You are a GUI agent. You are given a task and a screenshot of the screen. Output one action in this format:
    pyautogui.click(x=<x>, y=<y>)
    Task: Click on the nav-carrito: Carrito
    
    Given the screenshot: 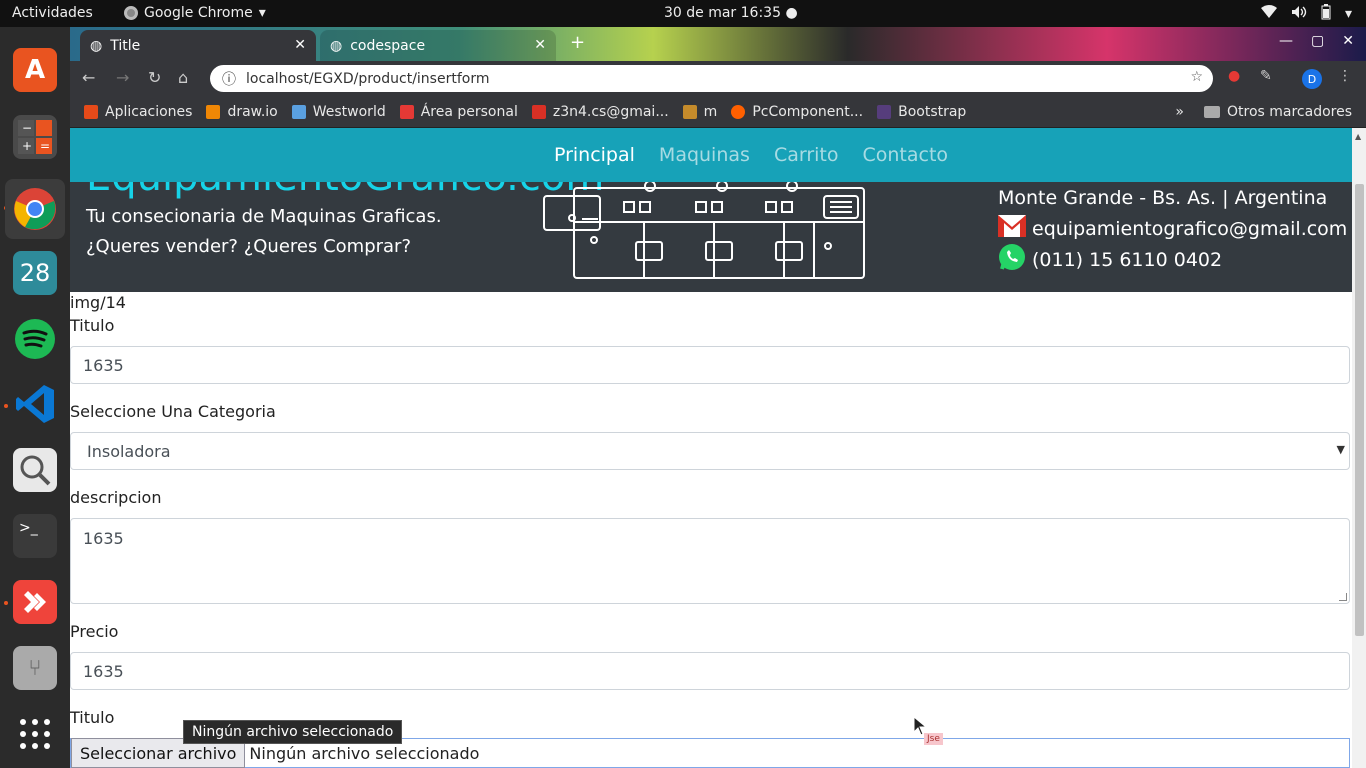 What is the action you would take?
    pyautogui.click(x=806, y=155)
    